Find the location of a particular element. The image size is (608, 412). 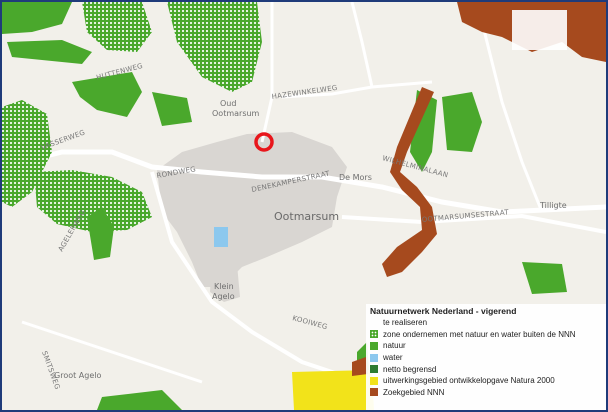

cleared-area is located at coordinates (539, 30).